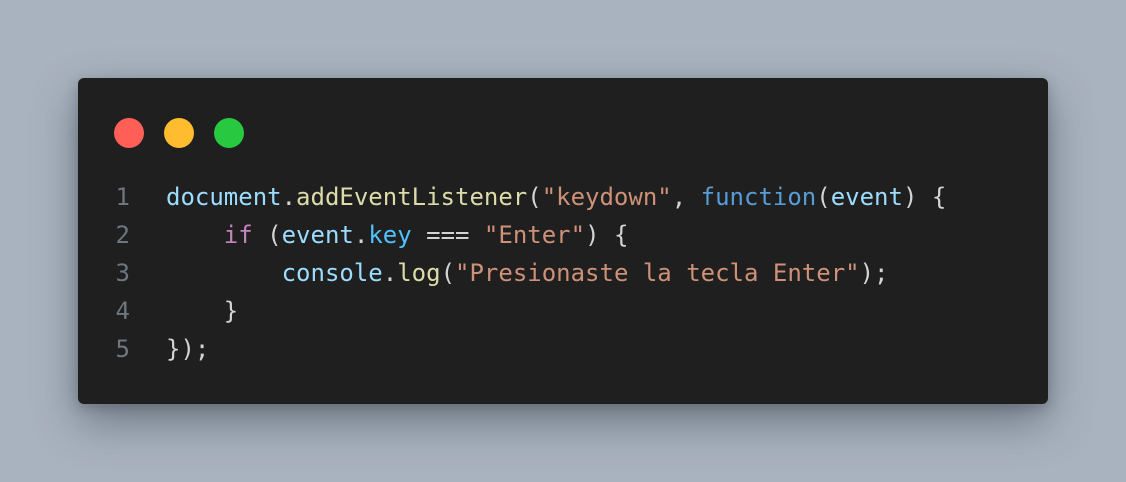  I want to click on line-code: if (event.key === "Enter") {, so click(397, 235).